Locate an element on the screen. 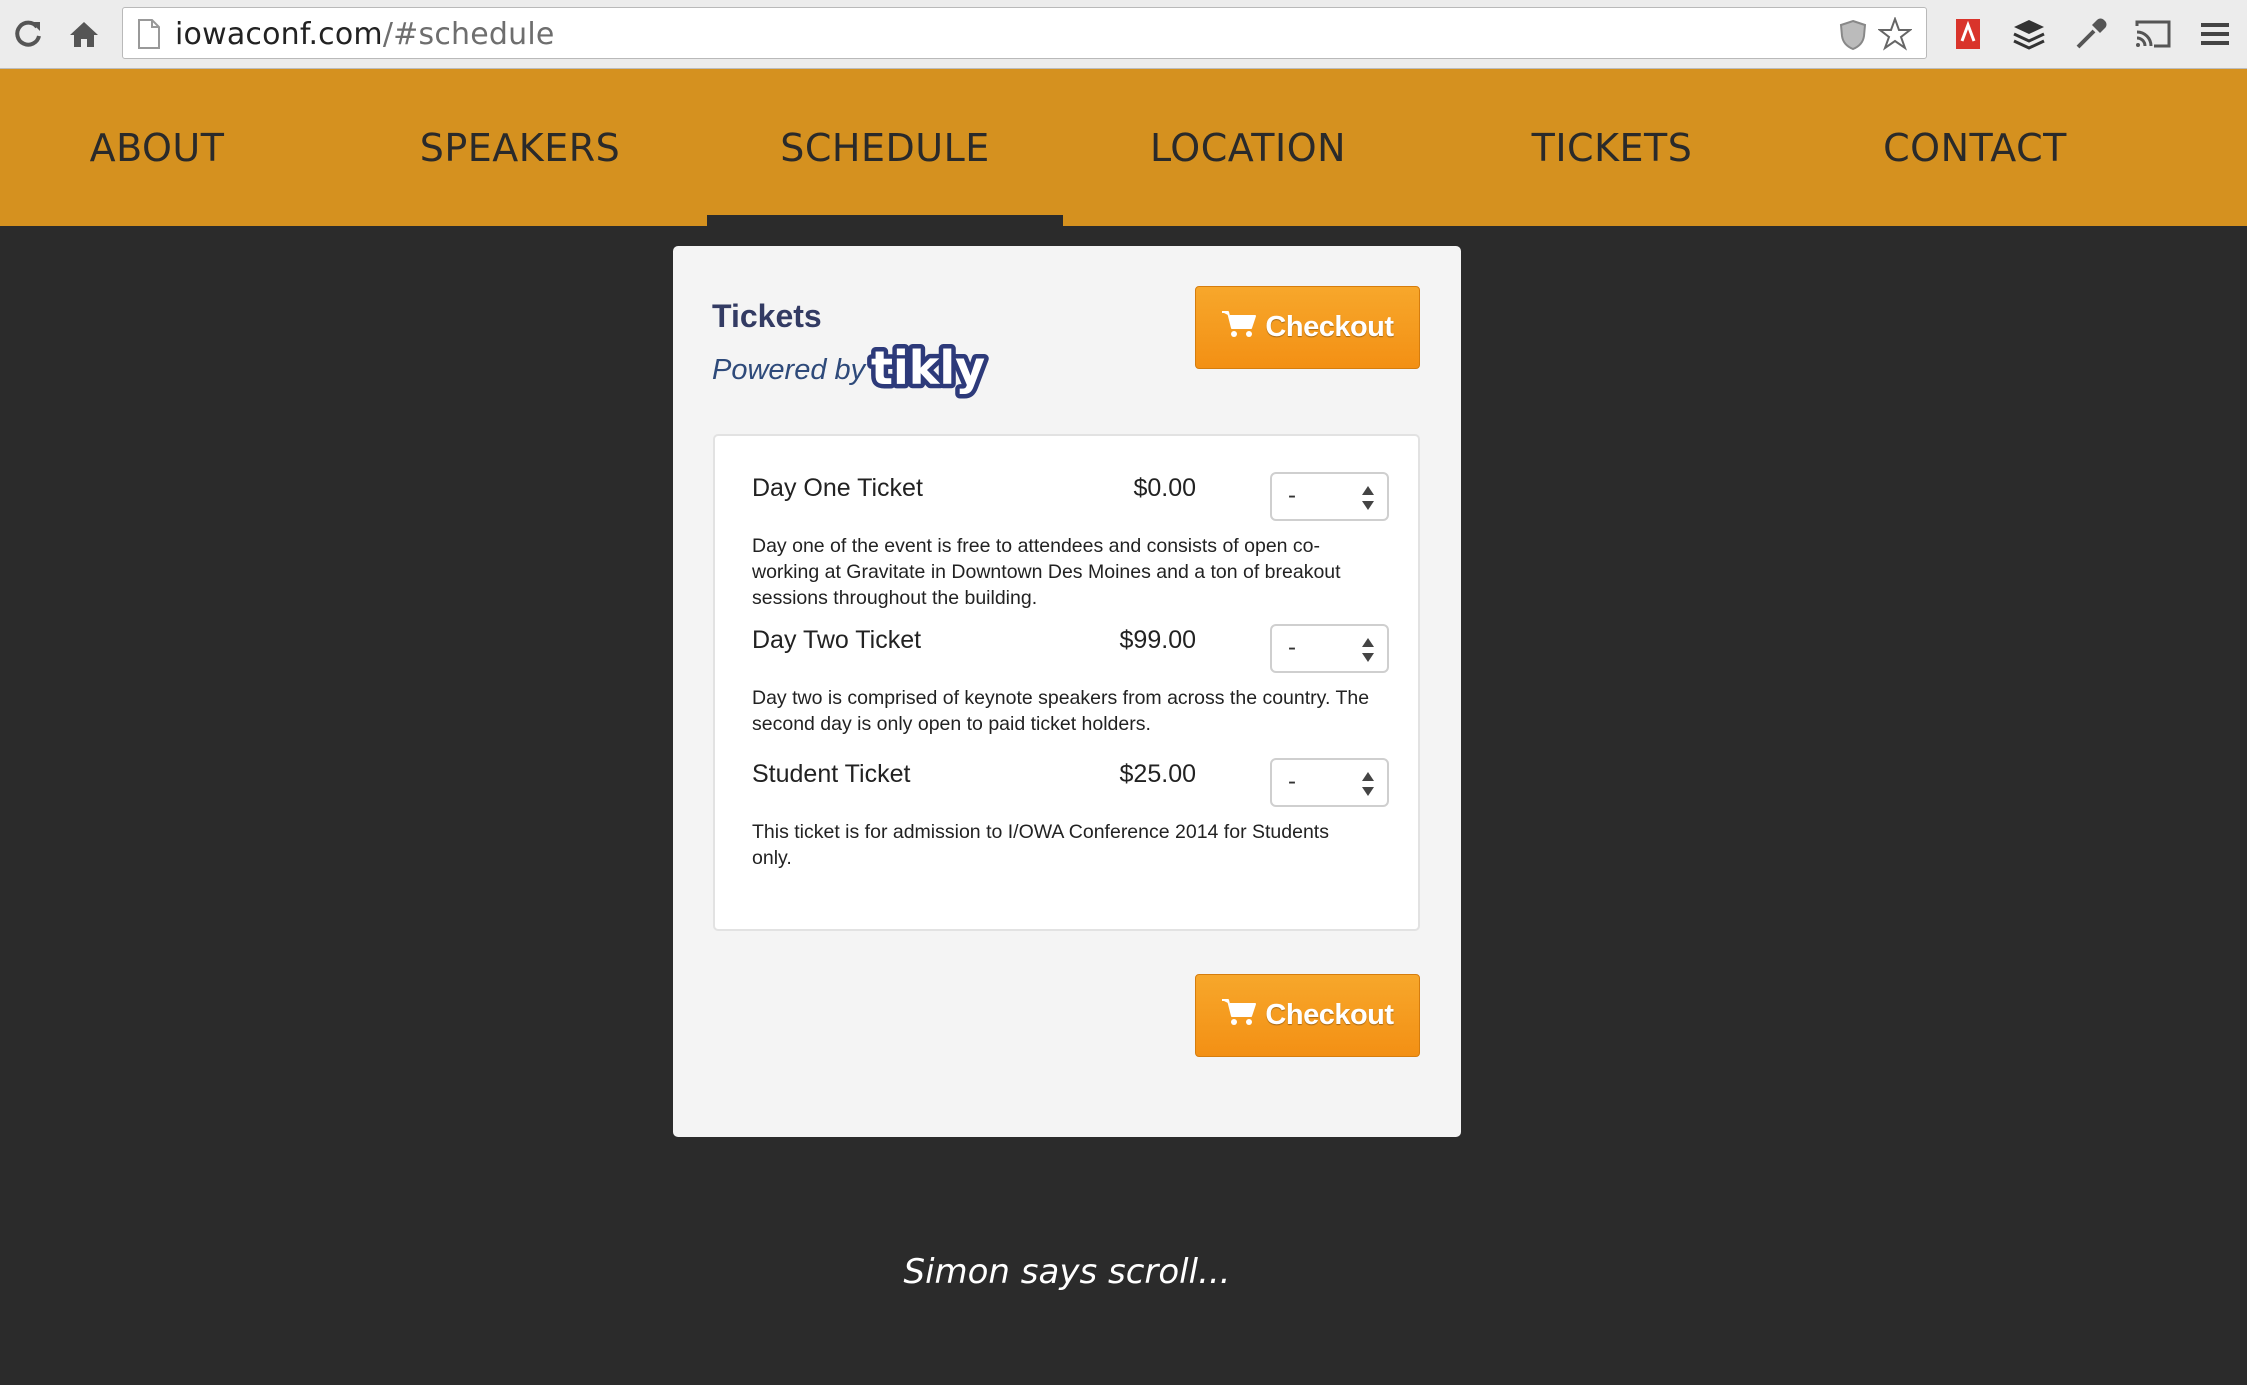 The height and width of the screenshot is (1385, 2247). home-icon is located at coordinates (84, 34).